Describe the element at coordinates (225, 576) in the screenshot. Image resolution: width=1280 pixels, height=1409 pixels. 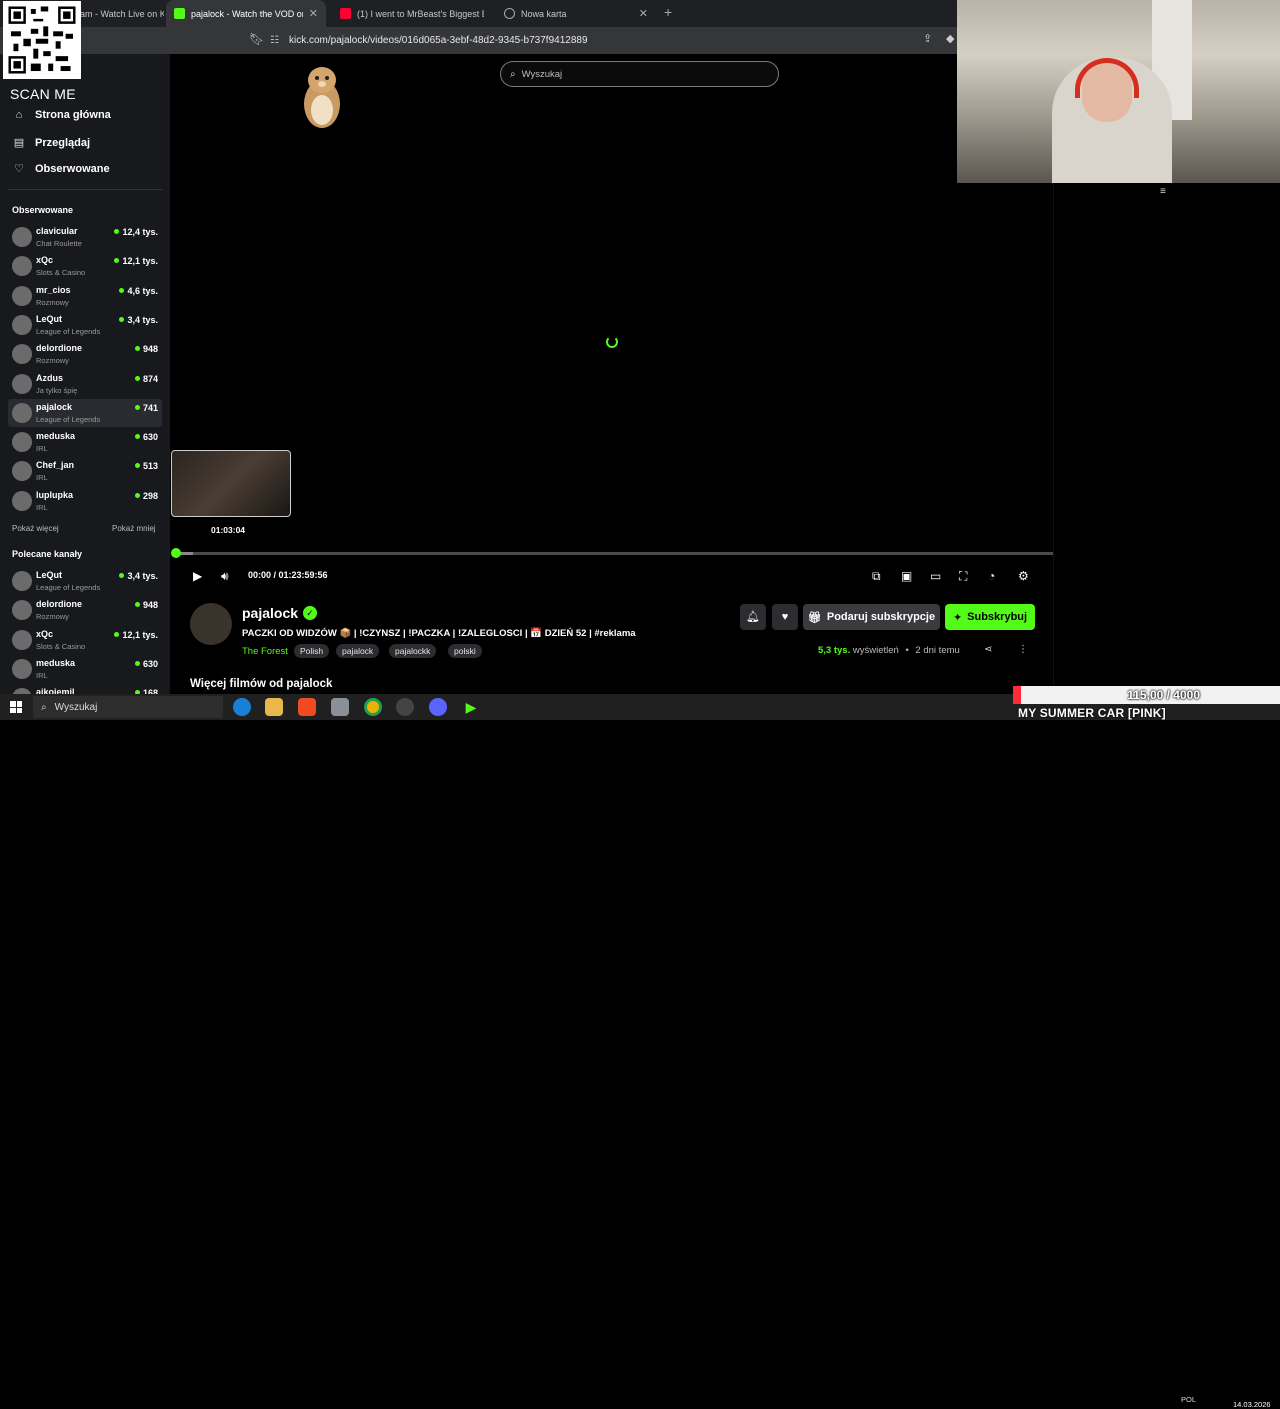
I see `volume-button: 🔊︎` at that location.